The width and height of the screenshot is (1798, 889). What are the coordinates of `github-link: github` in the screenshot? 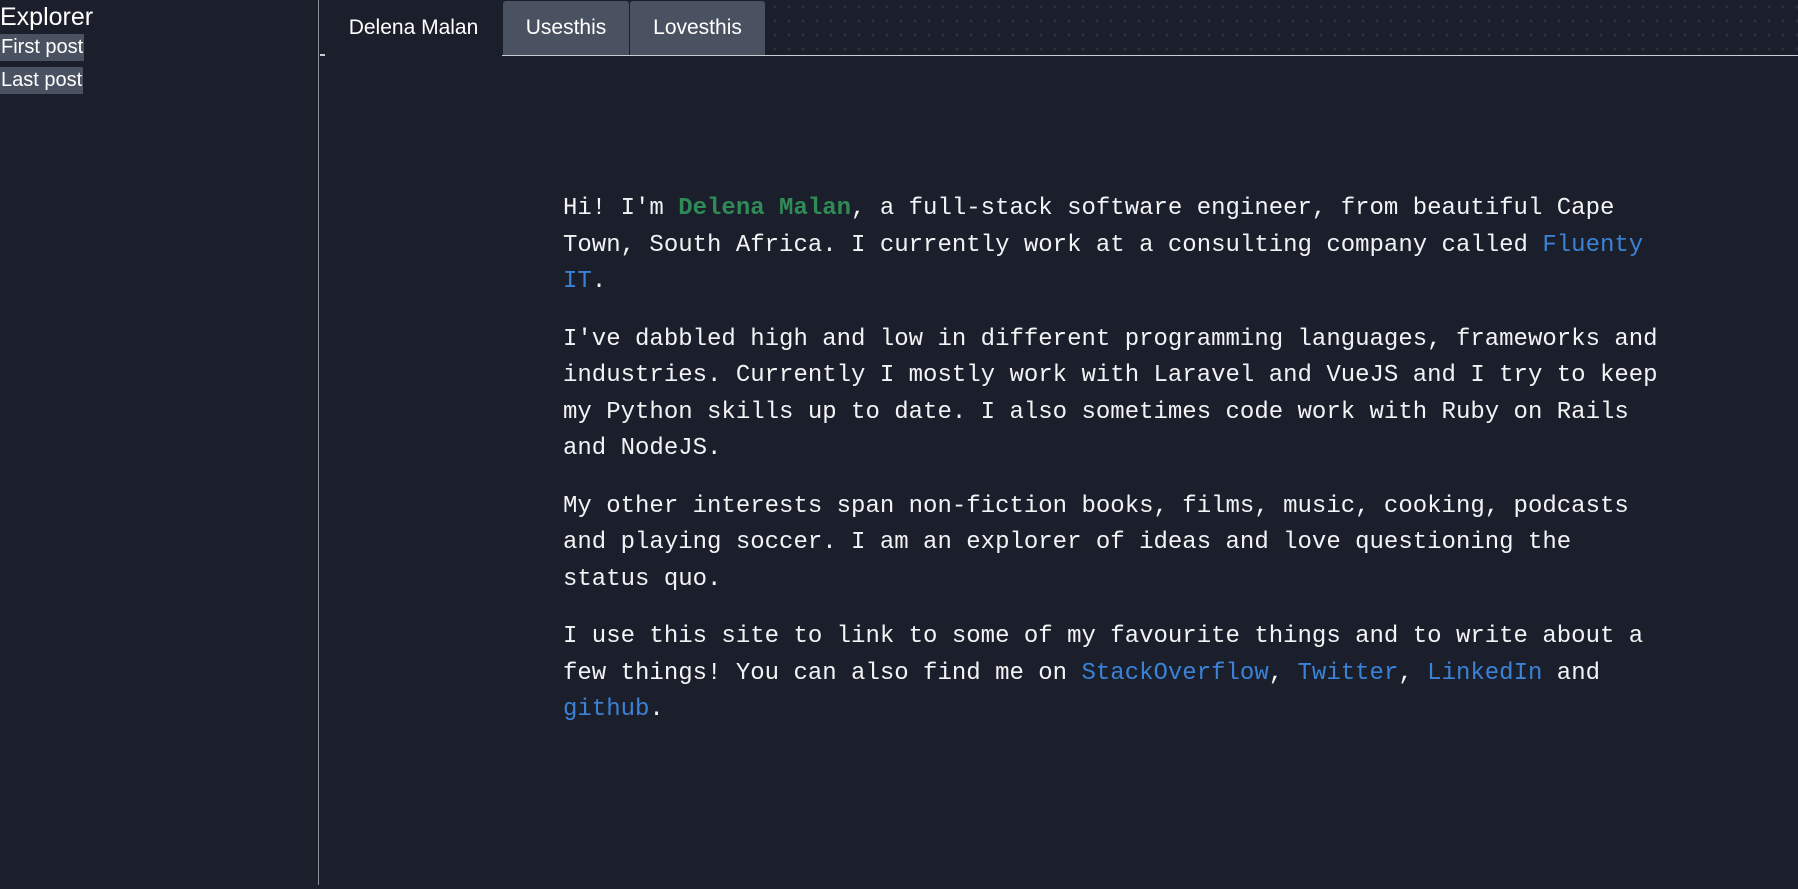 It's located at (606, 709).